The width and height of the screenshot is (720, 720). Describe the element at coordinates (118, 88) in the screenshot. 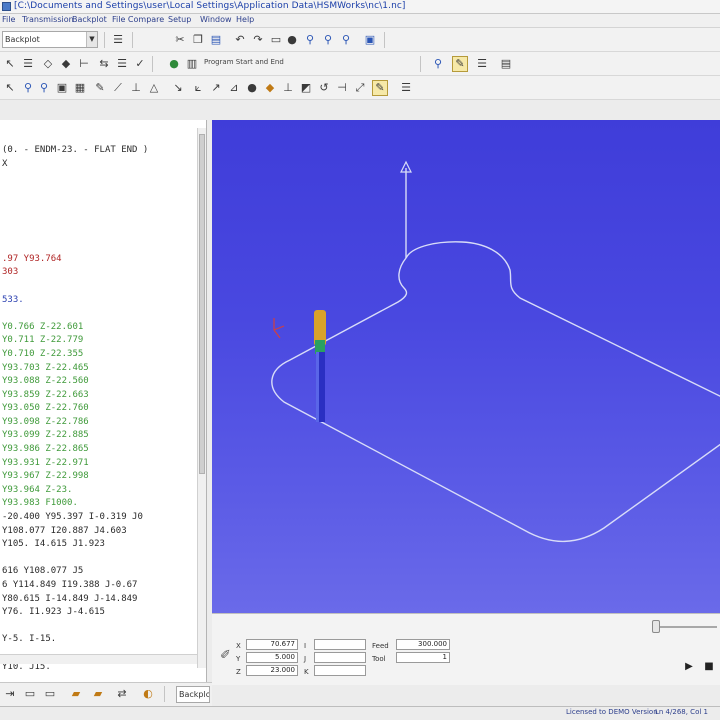

I see `tool-icon: ⟋` at that location.